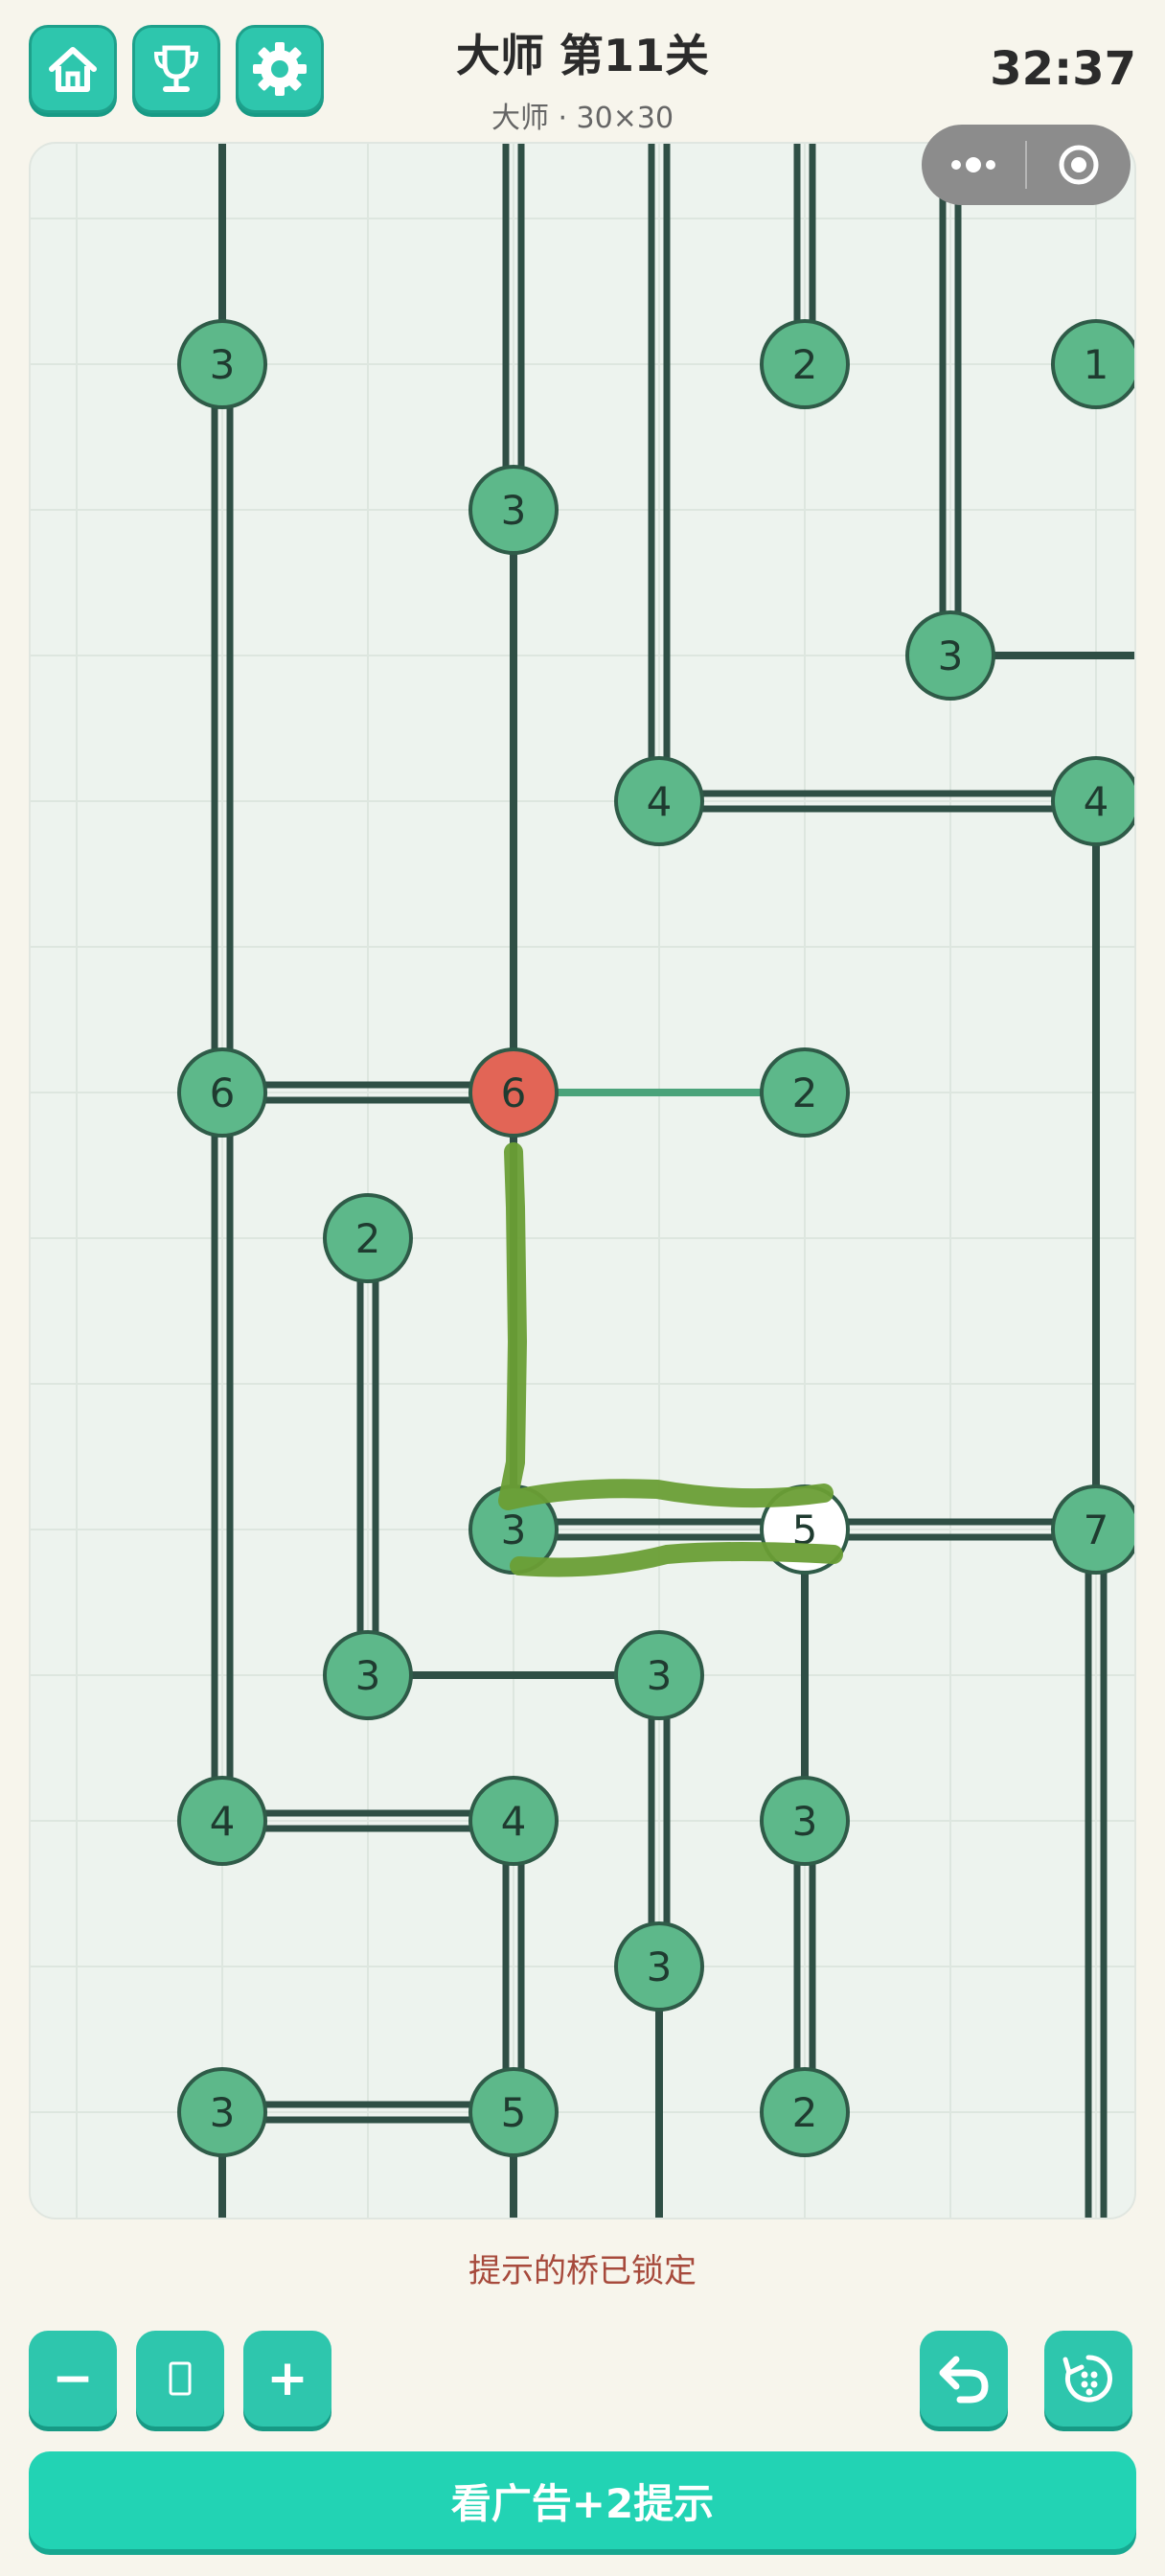 This screenshot has width=1165, height=2576. I want to click on zoom-out-button: −, so click(73, 2378).